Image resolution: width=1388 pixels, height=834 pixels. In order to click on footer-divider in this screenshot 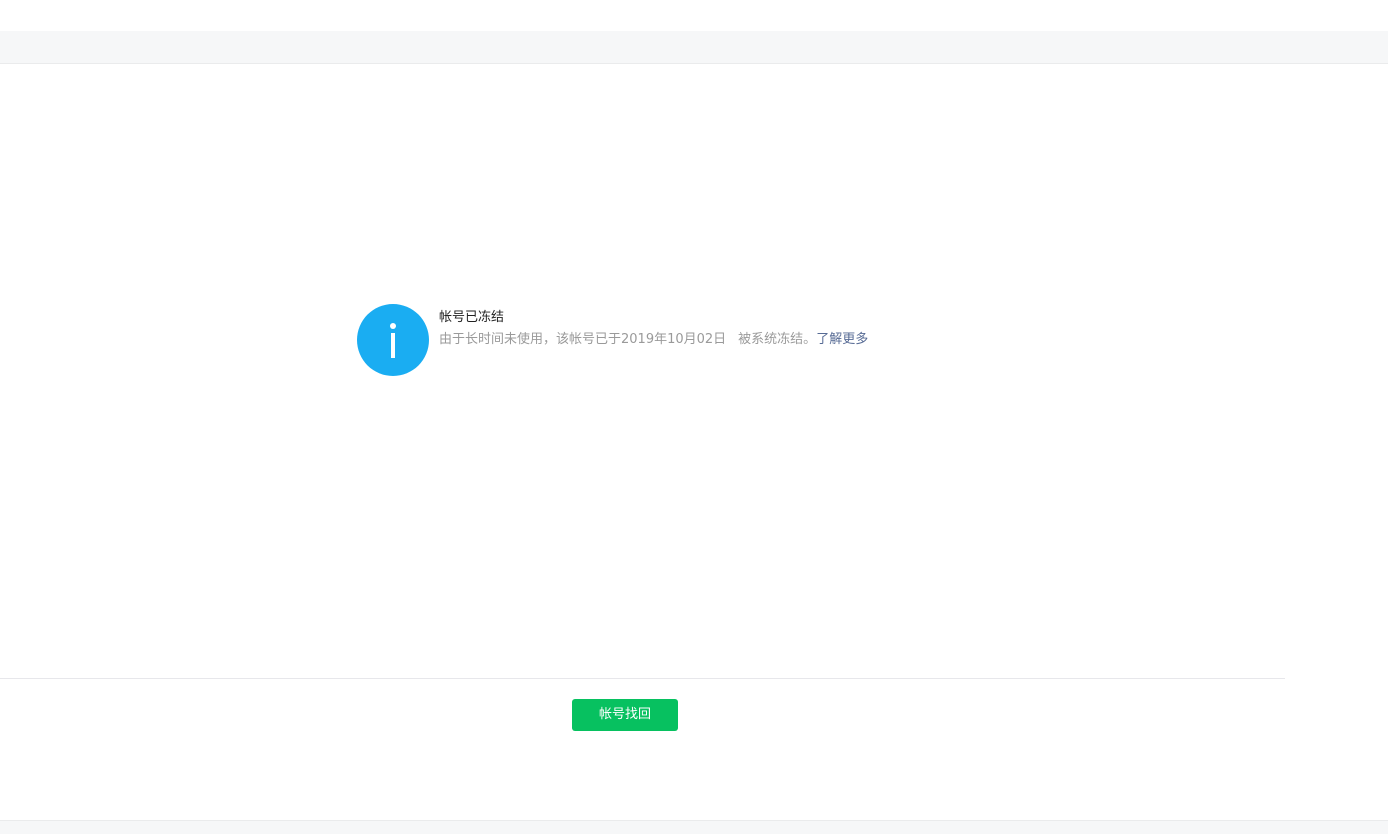, I will do `click(642, 678)`.